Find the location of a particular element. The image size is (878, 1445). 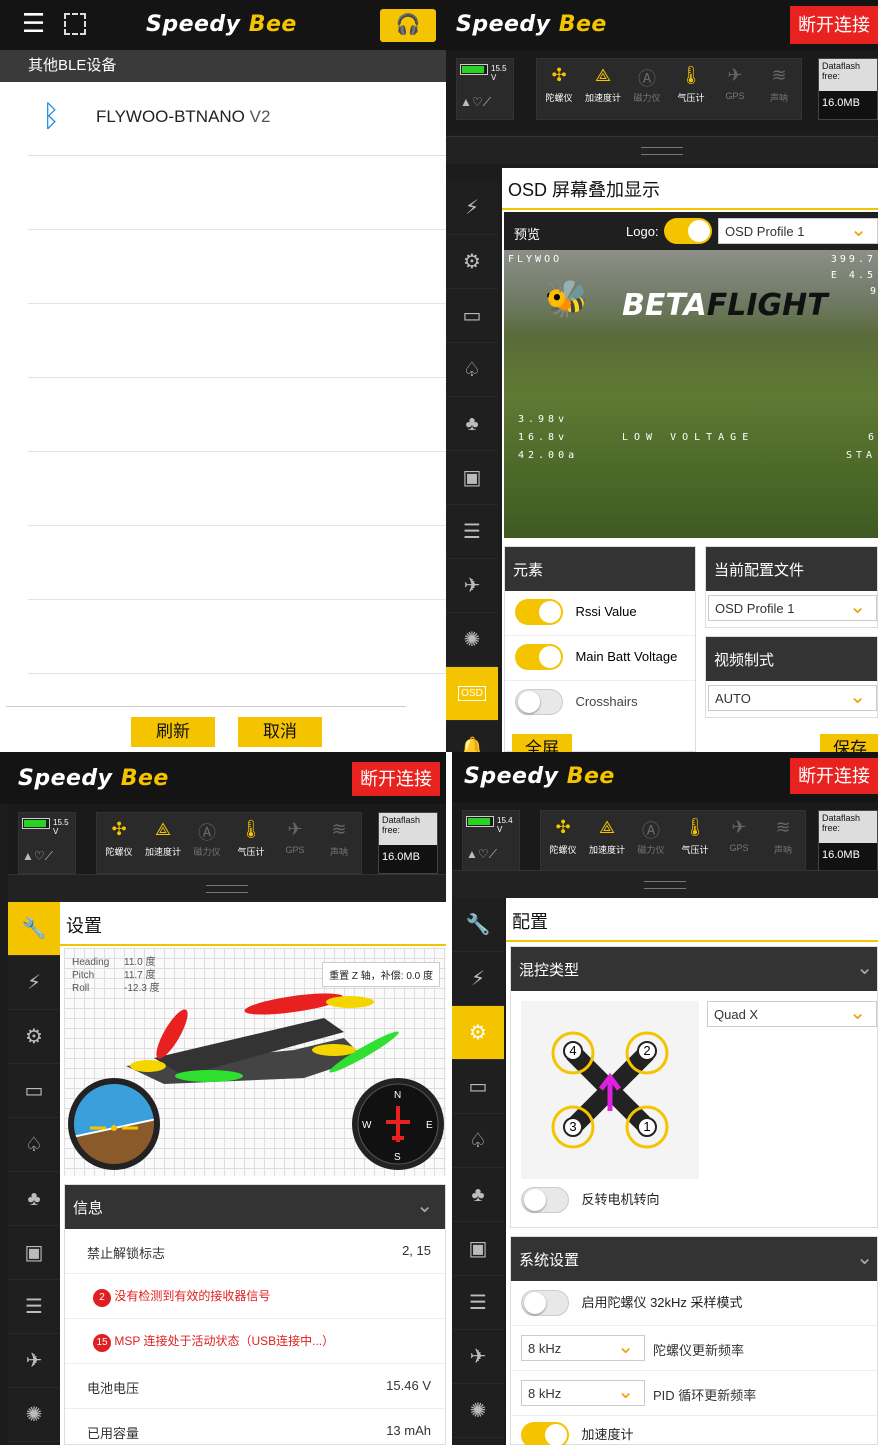

info-row: 15 MSP 连接处于活动状态（USB连接中...） is located at coordinates (255, 1341).